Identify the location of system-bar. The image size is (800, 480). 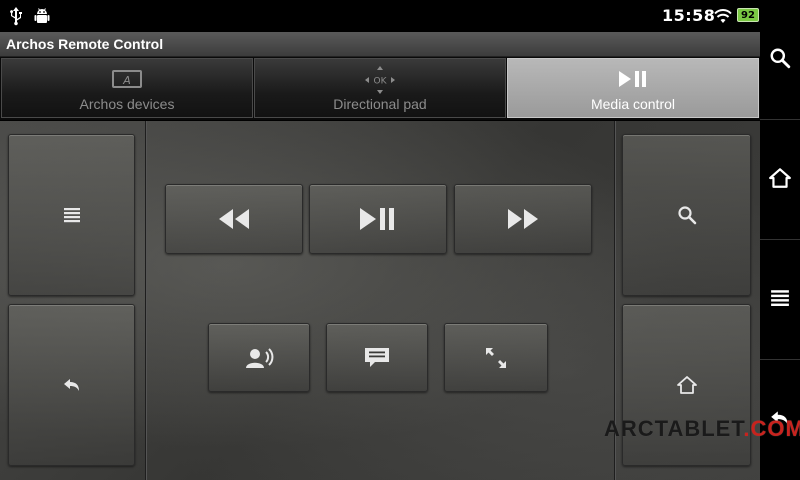
(780, 240).